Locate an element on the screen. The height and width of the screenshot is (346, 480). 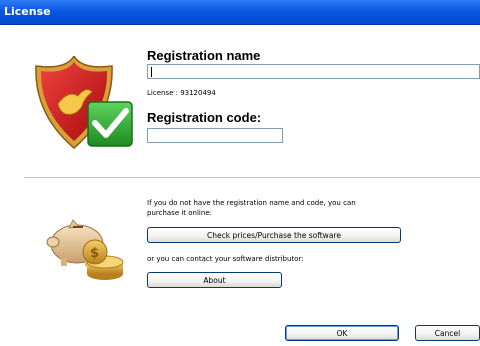
section-divider is located at coordinates (252, 177).